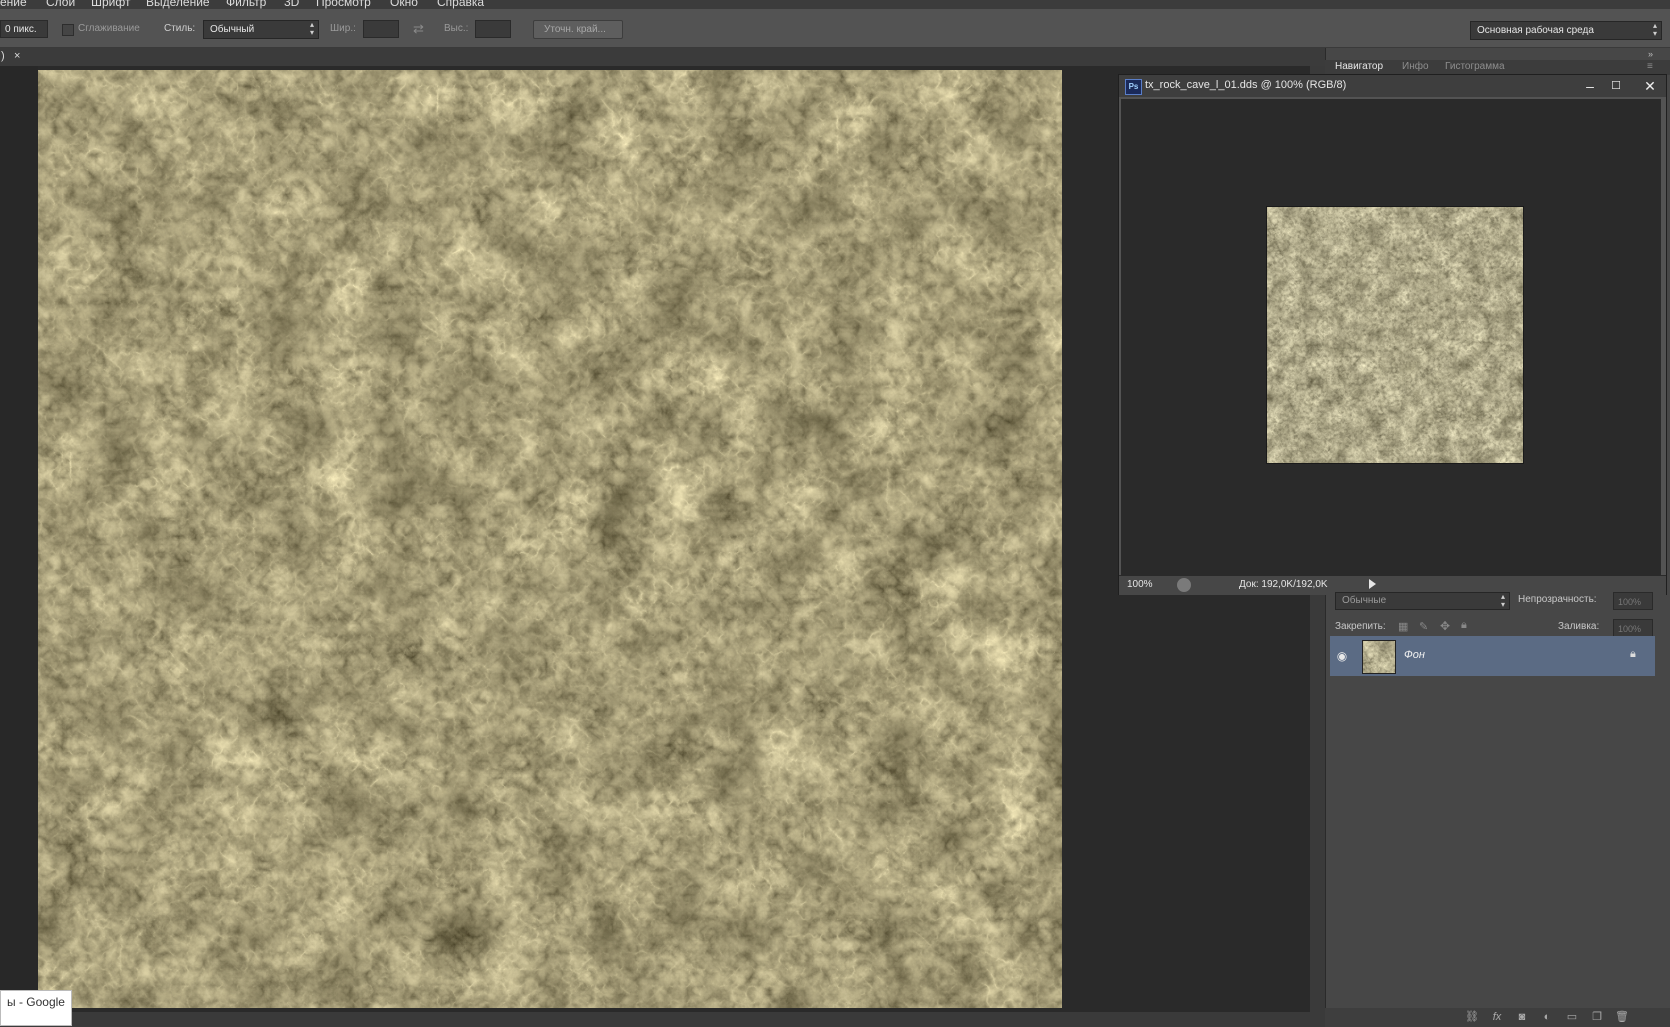  Describe the element at coordinates (1364, 600) in the screenshot. I see `blend-mode-value: Обычные` at that location.